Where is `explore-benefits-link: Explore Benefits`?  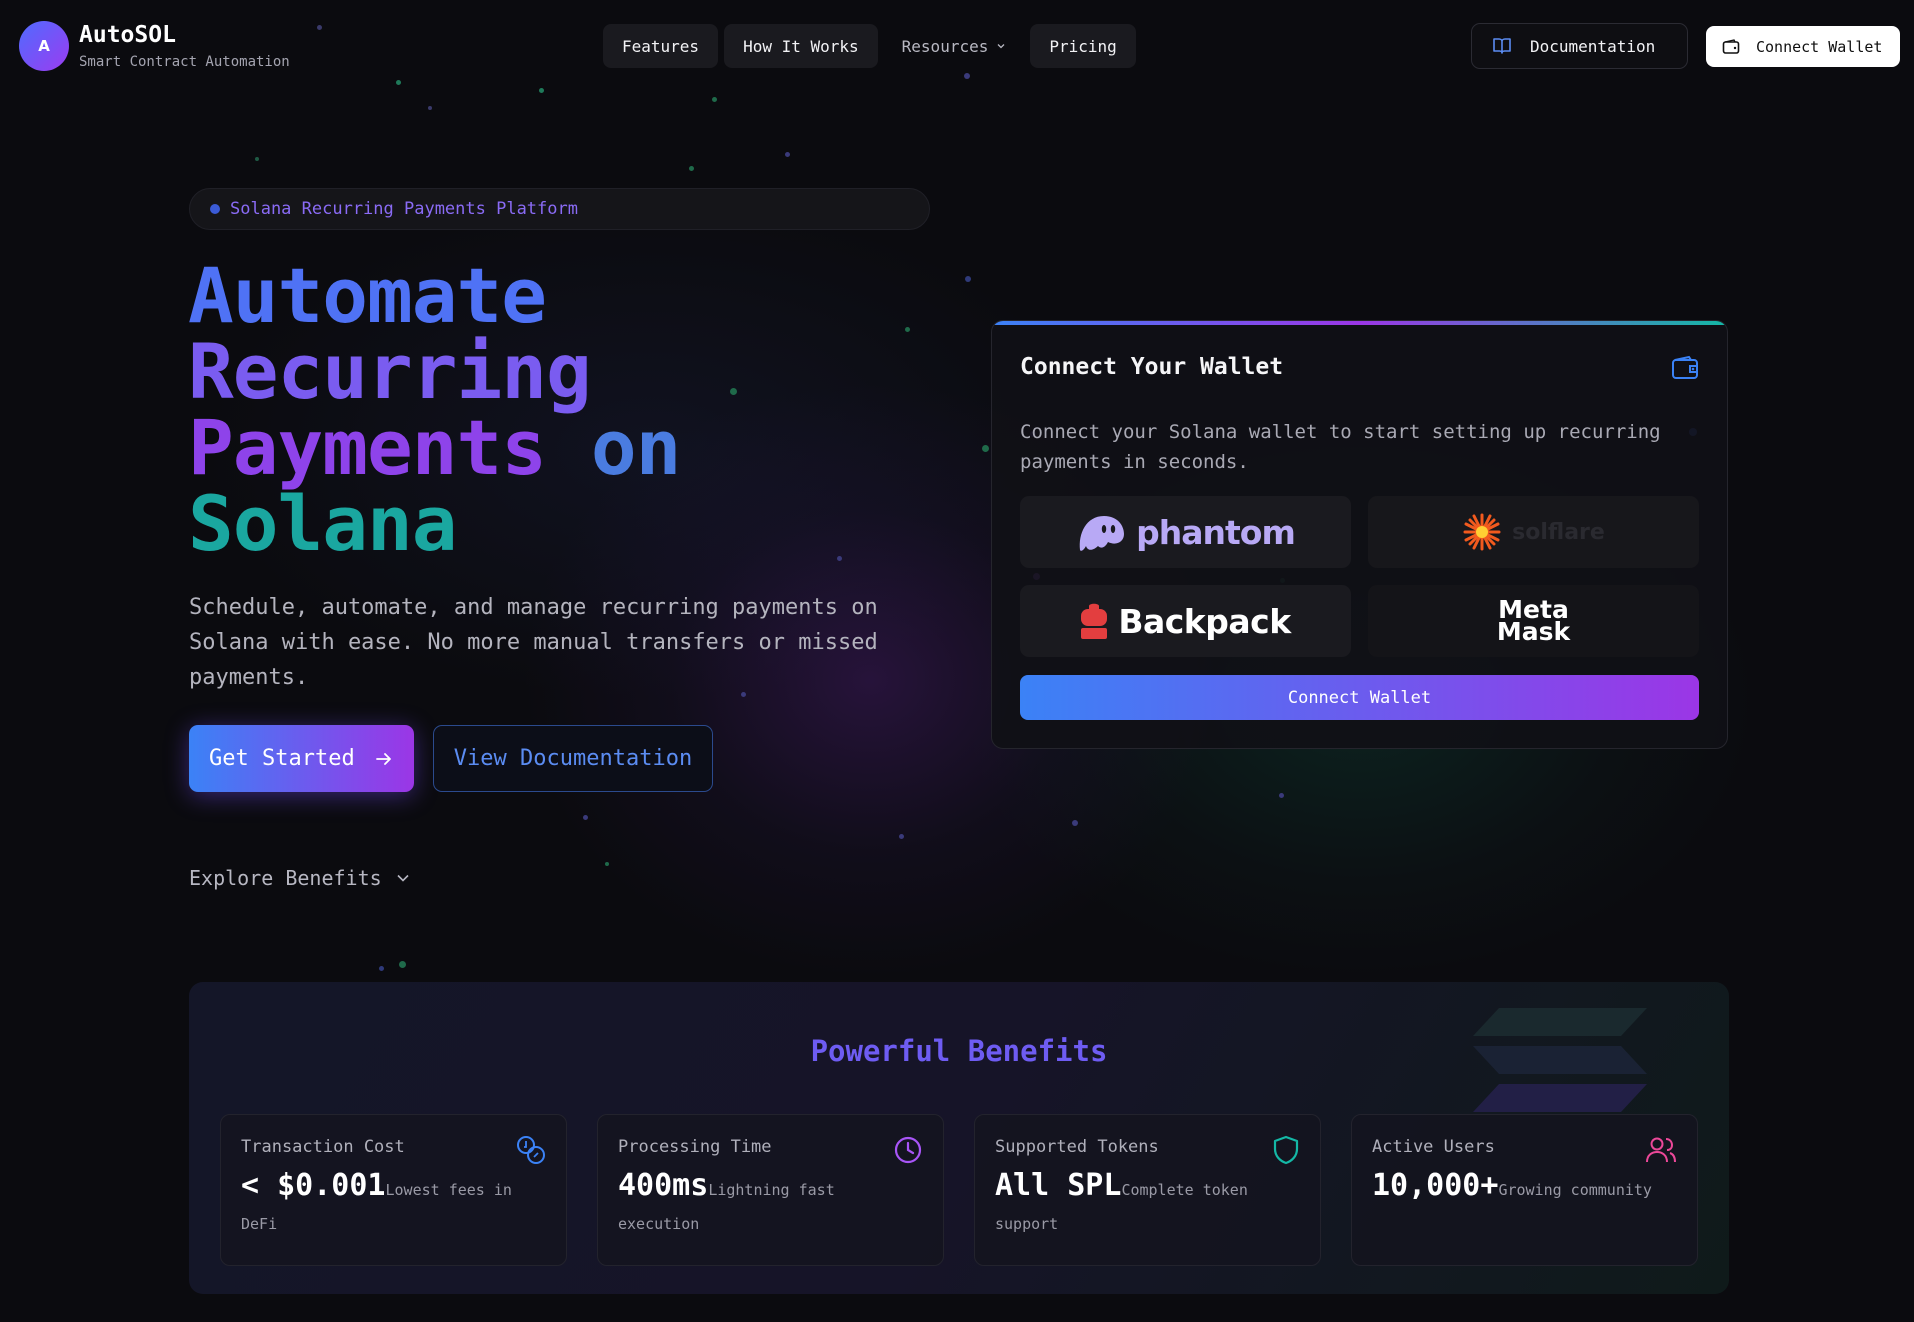 explore-benefits-link: Explore Benefits is located at coordinates (299, 878).